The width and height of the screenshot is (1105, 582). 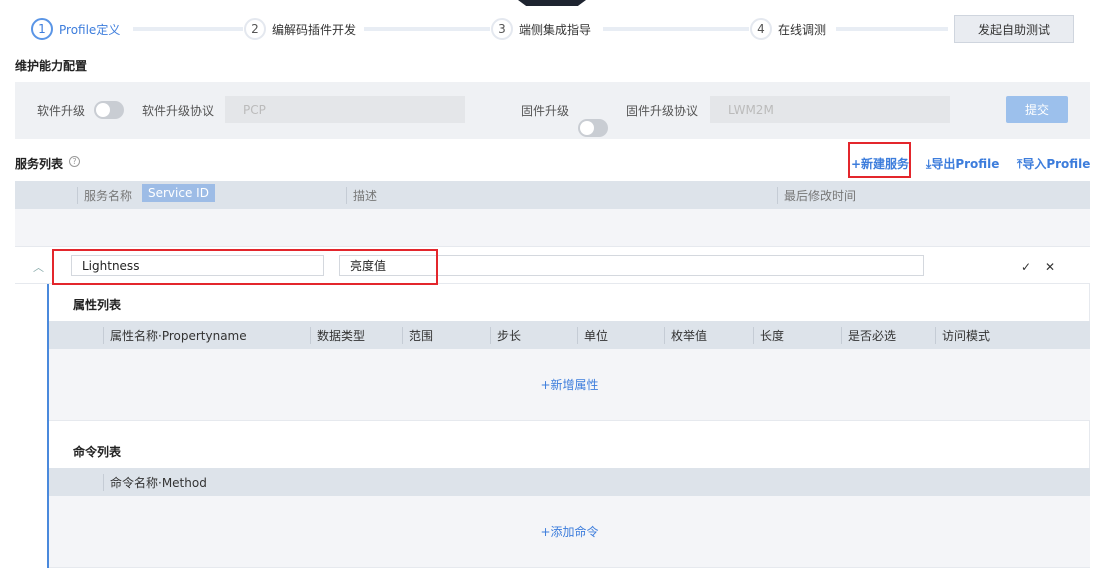 What do you see at coordinates (39, 164) in the screenshot?
I see `service-list-title: 服务列表` at bounding box center [39, 164].